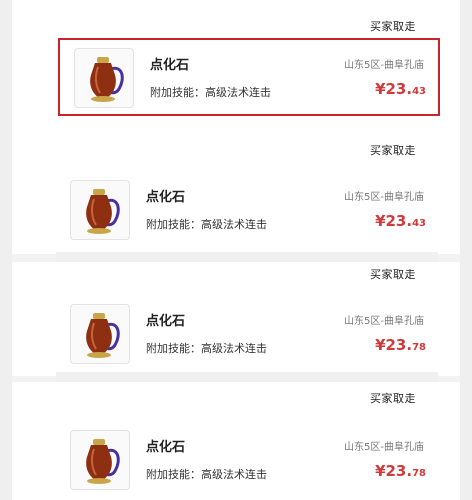 This screenshot has height=500, width=472. Describe the element at coordinates (466, 250) in the screenshot. I see `page-margin-right` at that location.